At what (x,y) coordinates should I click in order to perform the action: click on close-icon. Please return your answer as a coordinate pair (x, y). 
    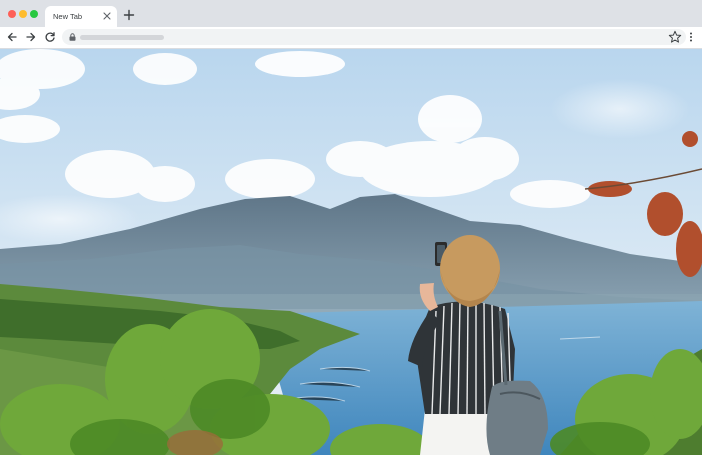
    Looking at the image, I should click on (107, 16).